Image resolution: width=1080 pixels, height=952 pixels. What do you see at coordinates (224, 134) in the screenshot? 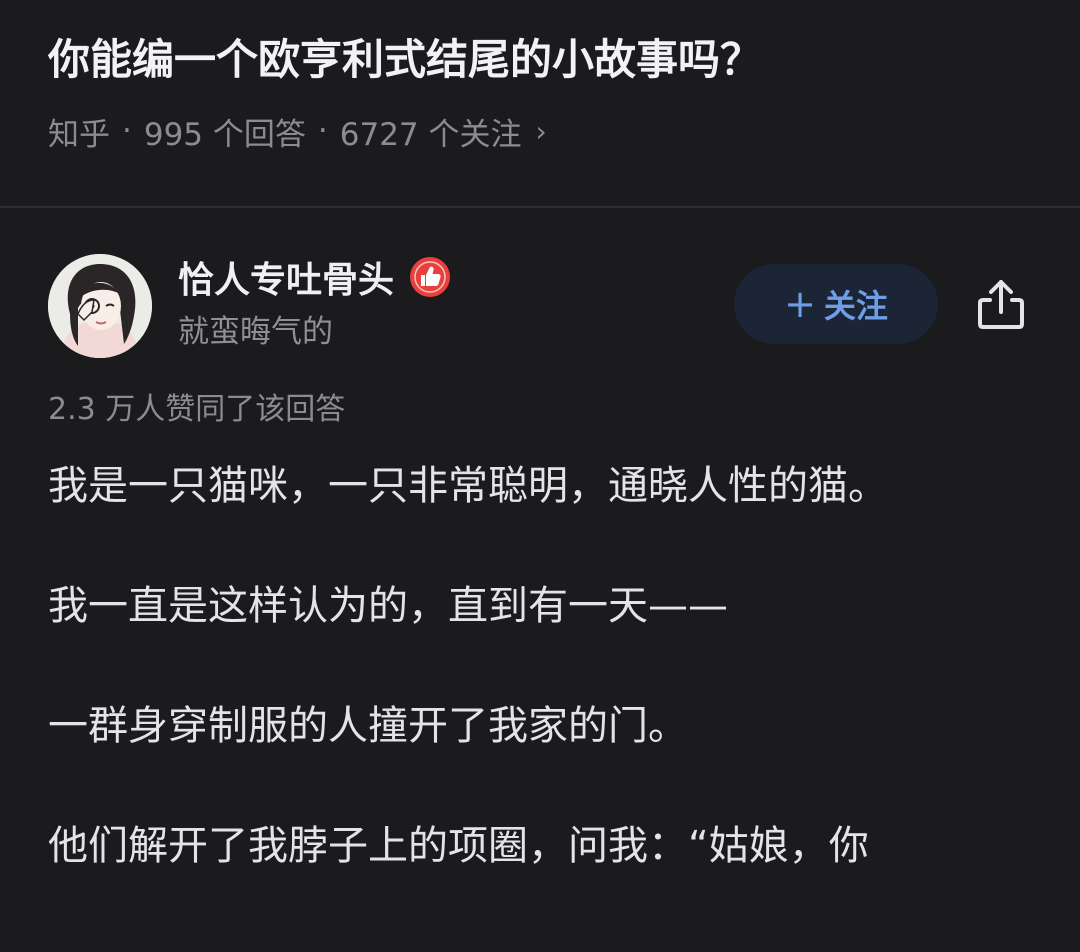
I see `answer-count: 995 个回答` at bounding box center [224, 134].